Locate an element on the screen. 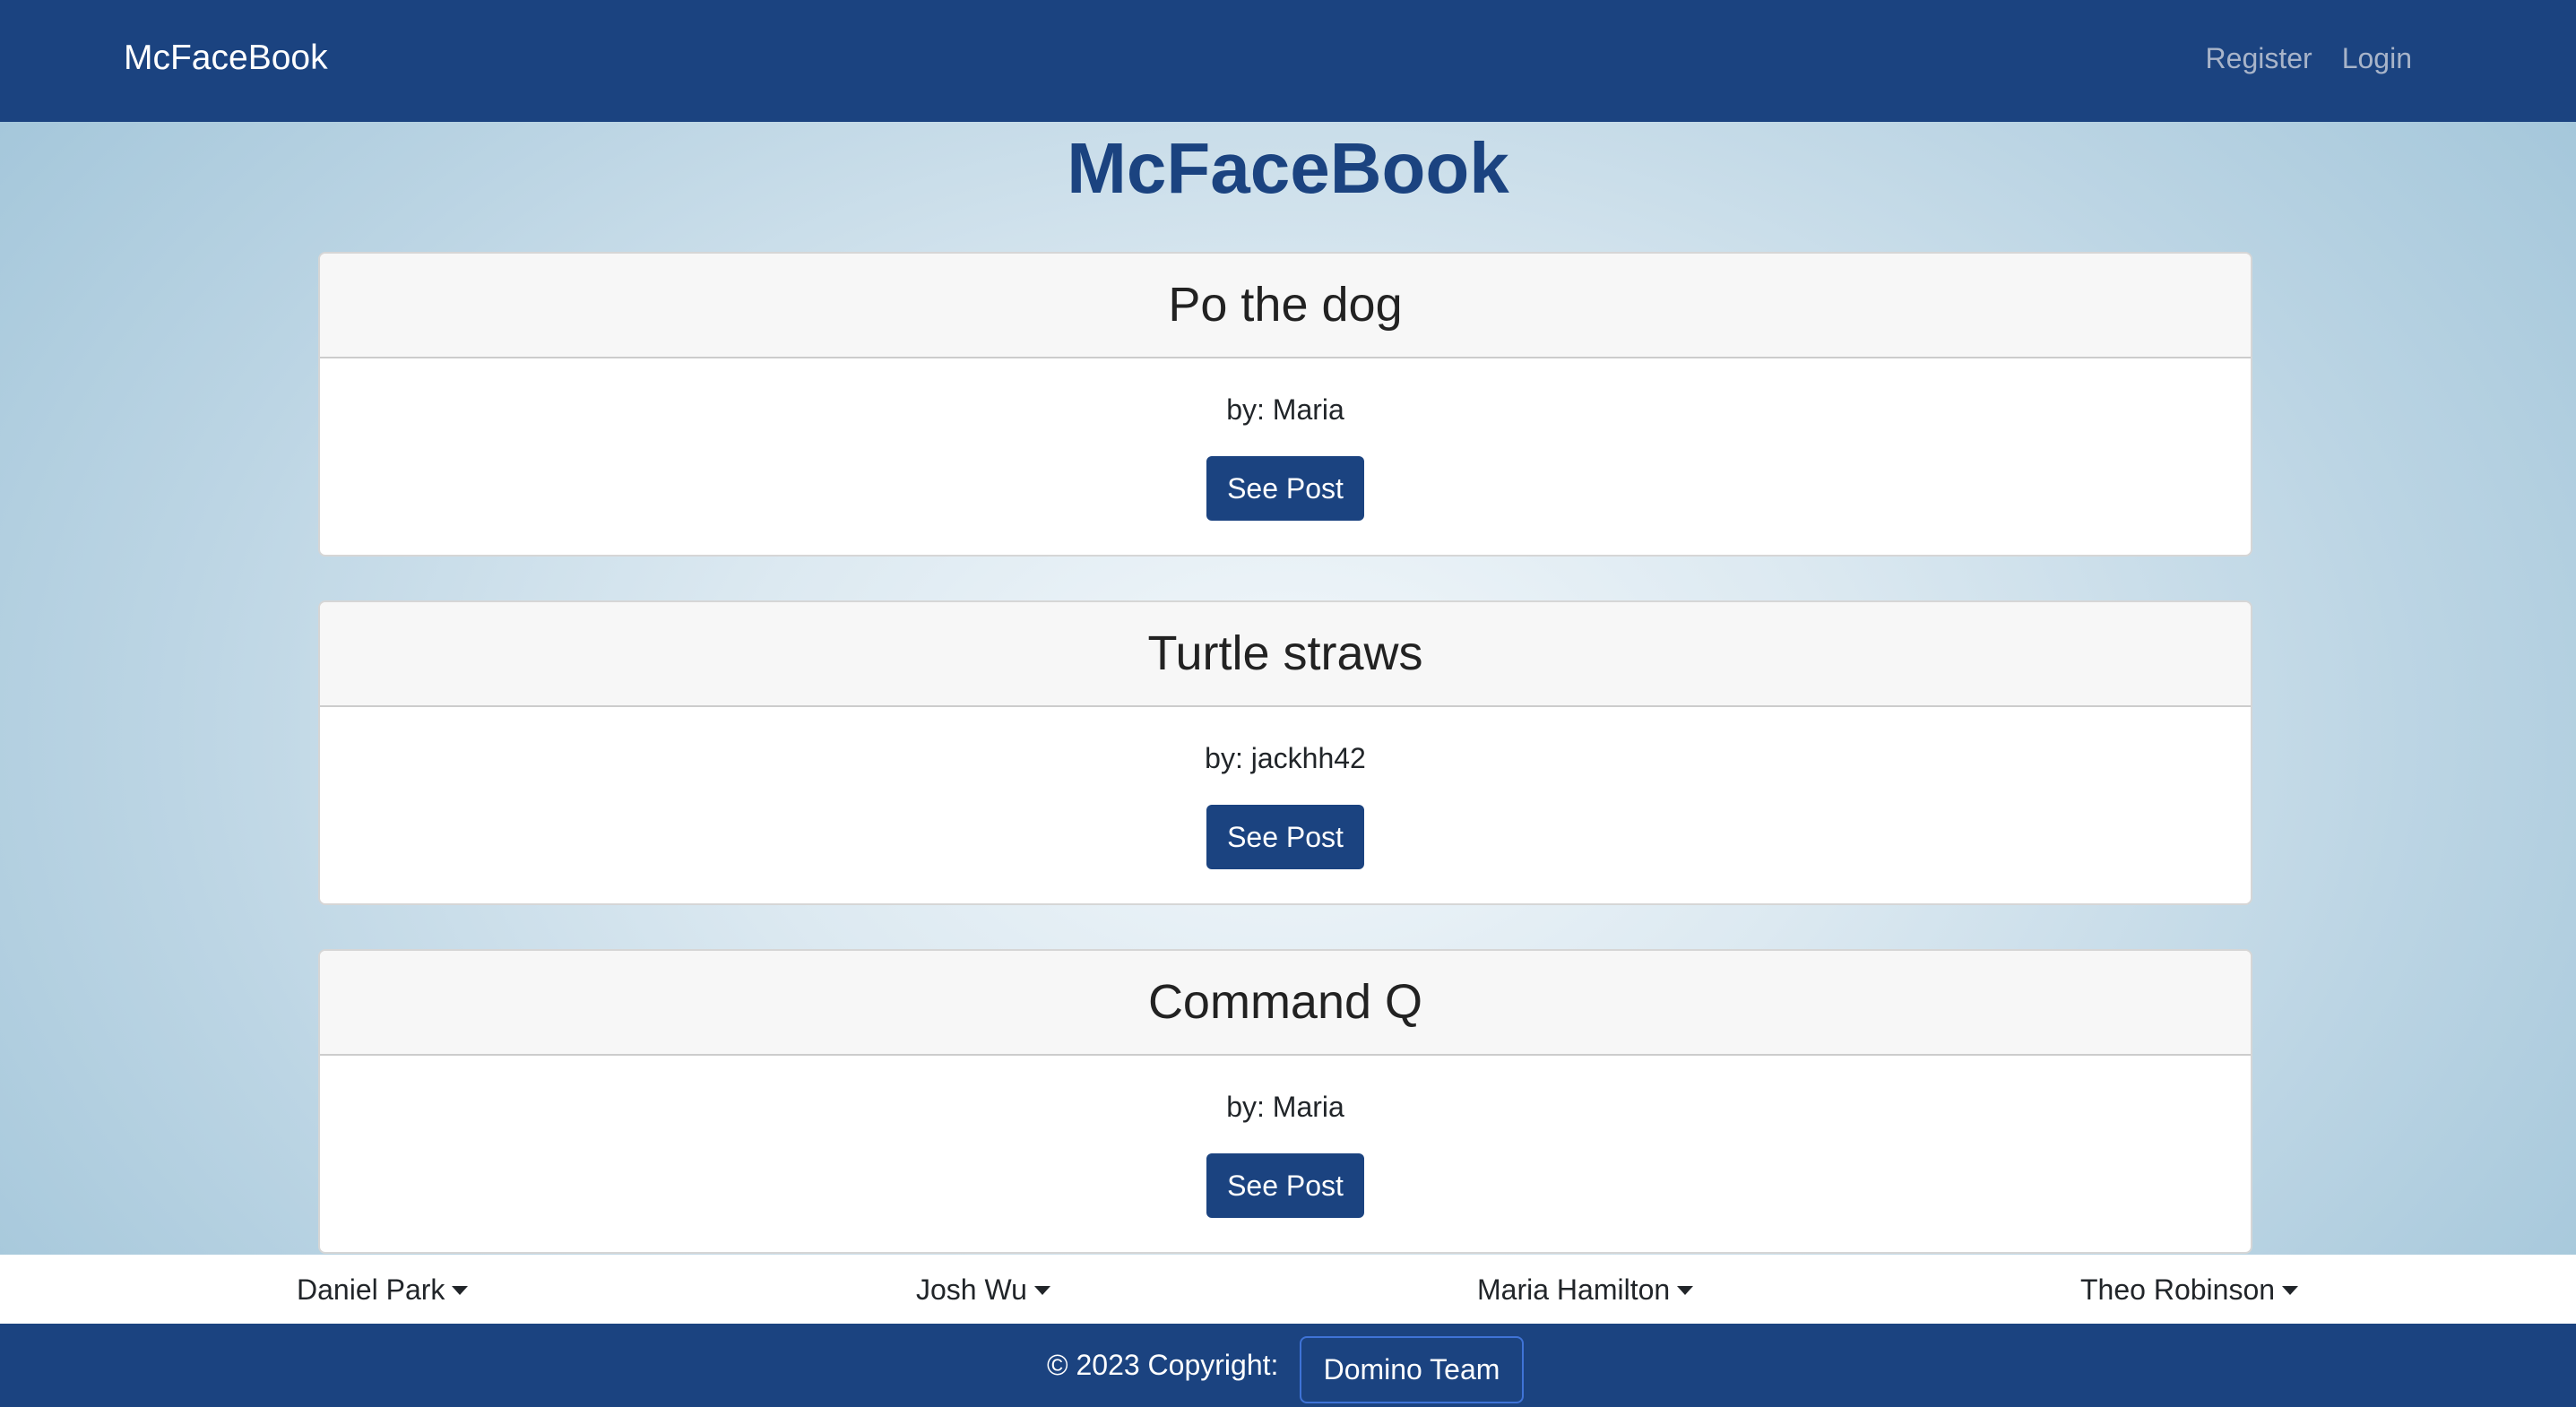 The height and width of the screenshot is (1407, 2576). navbar-brand: McFaceBook is located at coordinates (226, 58).